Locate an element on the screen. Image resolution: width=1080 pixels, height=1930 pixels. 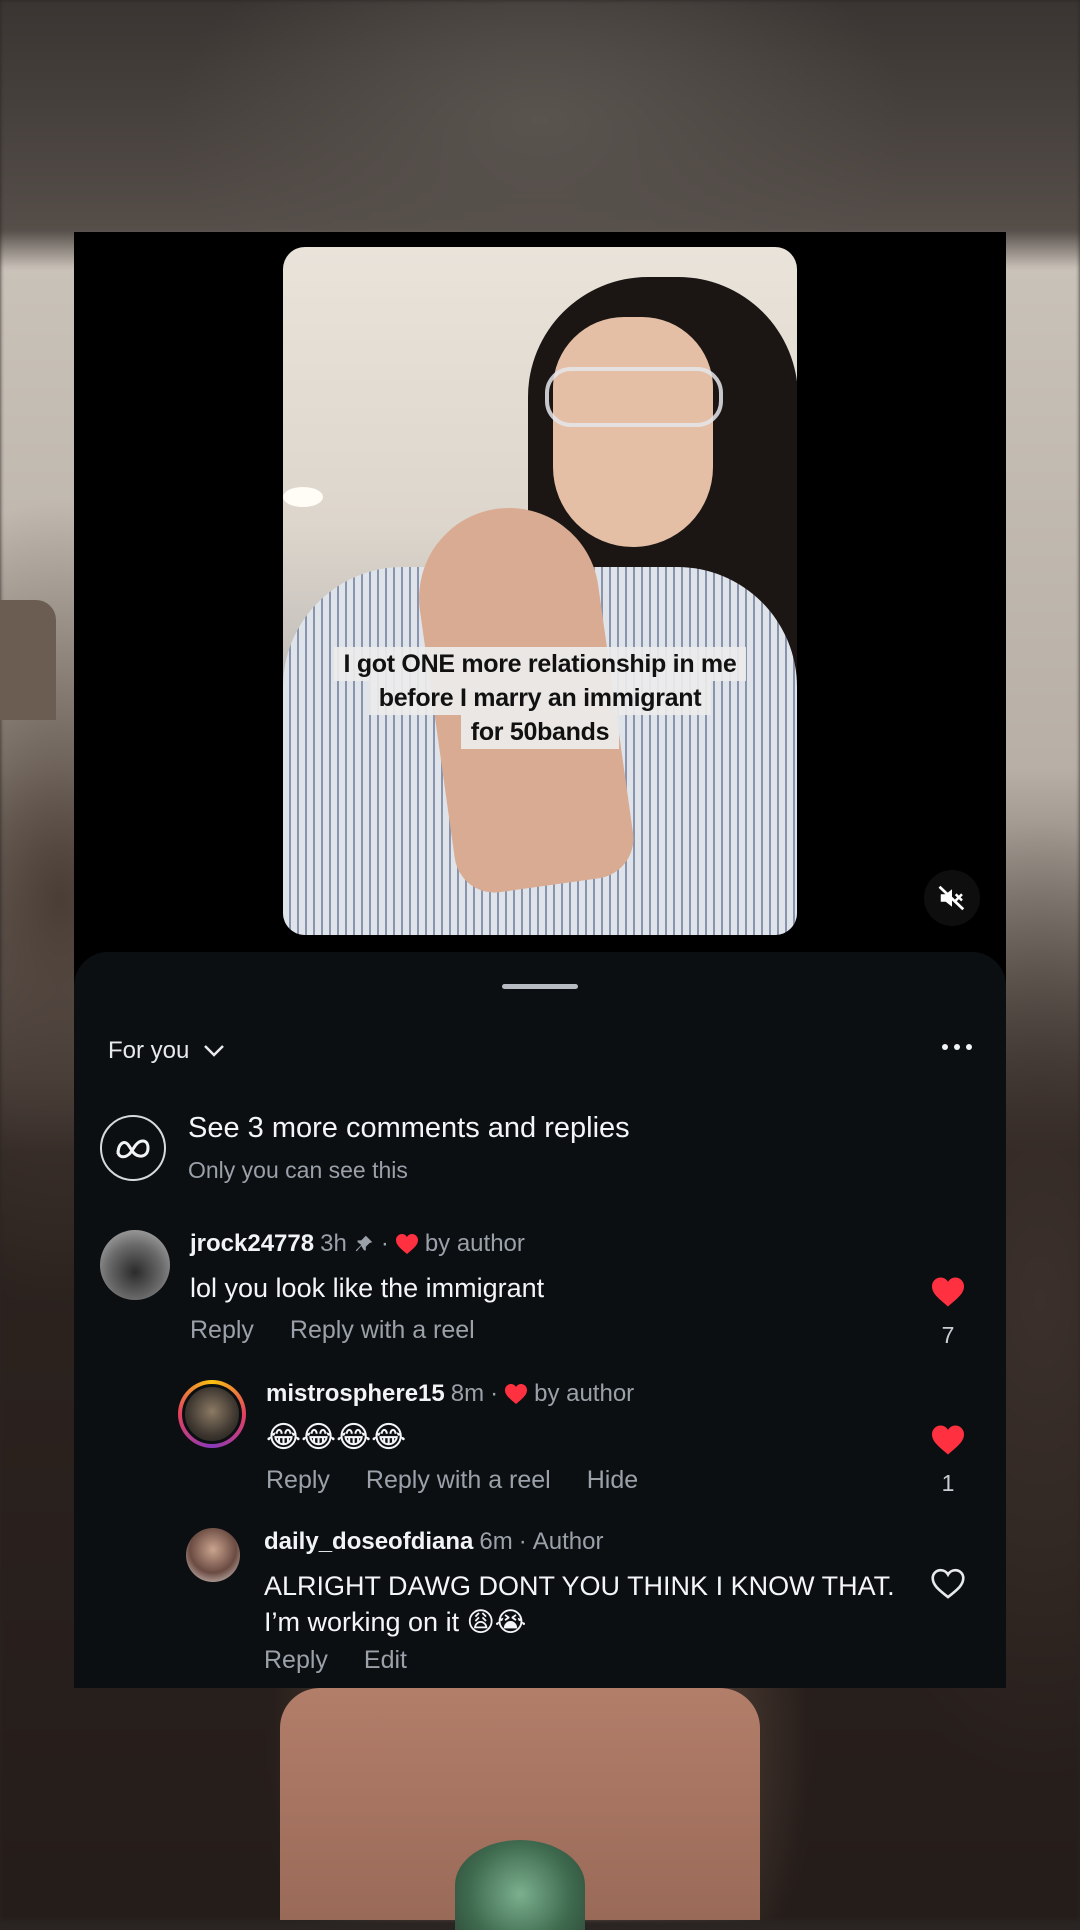
like-count: 1 is located at coordinates (948, 1483).